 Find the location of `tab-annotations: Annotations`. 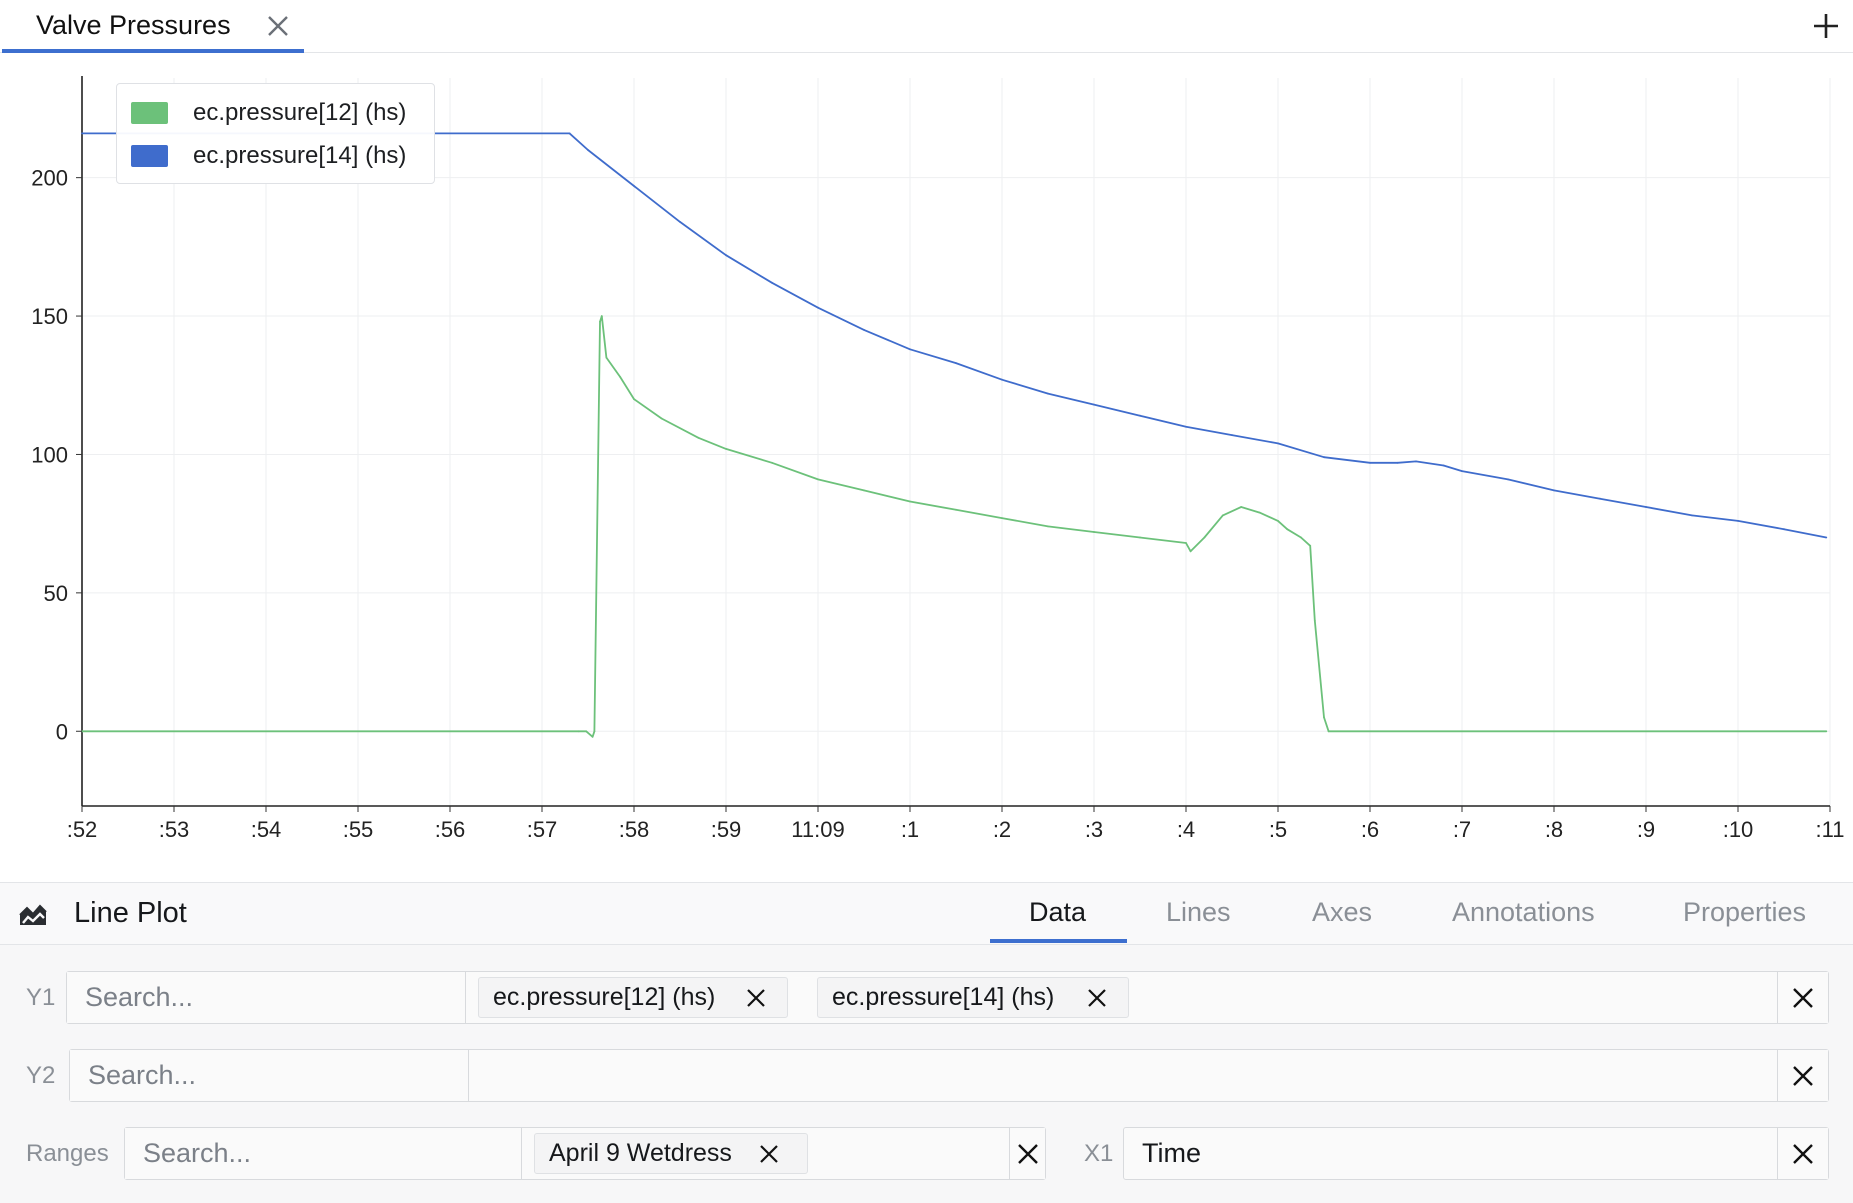

tab-annotations: Annotations is located at coordinates (1523, 912).